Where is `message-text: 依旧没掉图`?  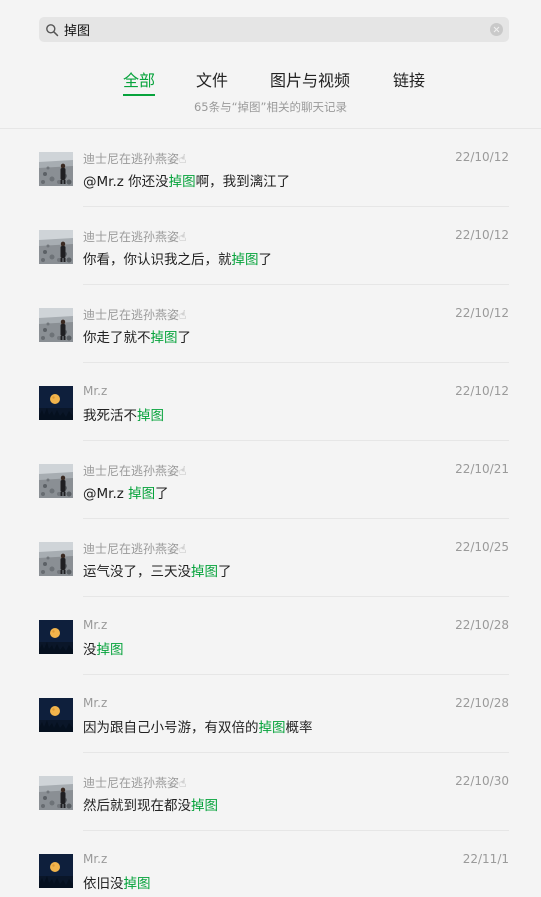
message-text: 依旧没掉图 is located at coordinates (117, 882).